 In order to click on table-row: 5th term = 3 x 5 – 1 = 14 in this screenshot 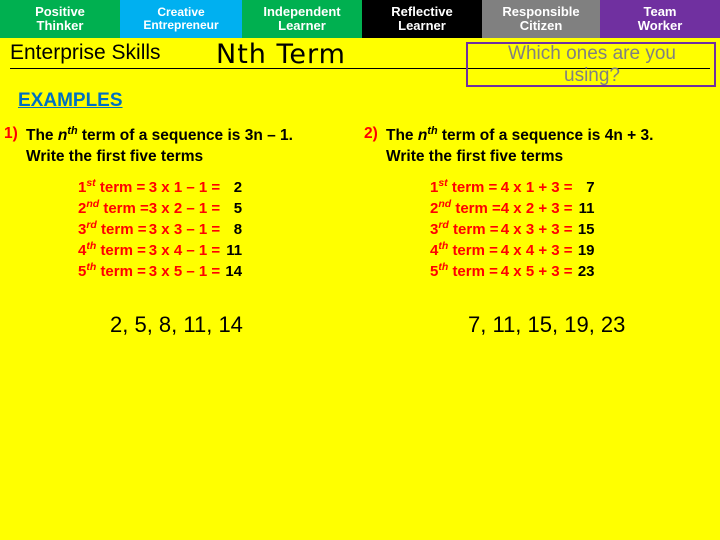, I will do `click(160, 270)`.